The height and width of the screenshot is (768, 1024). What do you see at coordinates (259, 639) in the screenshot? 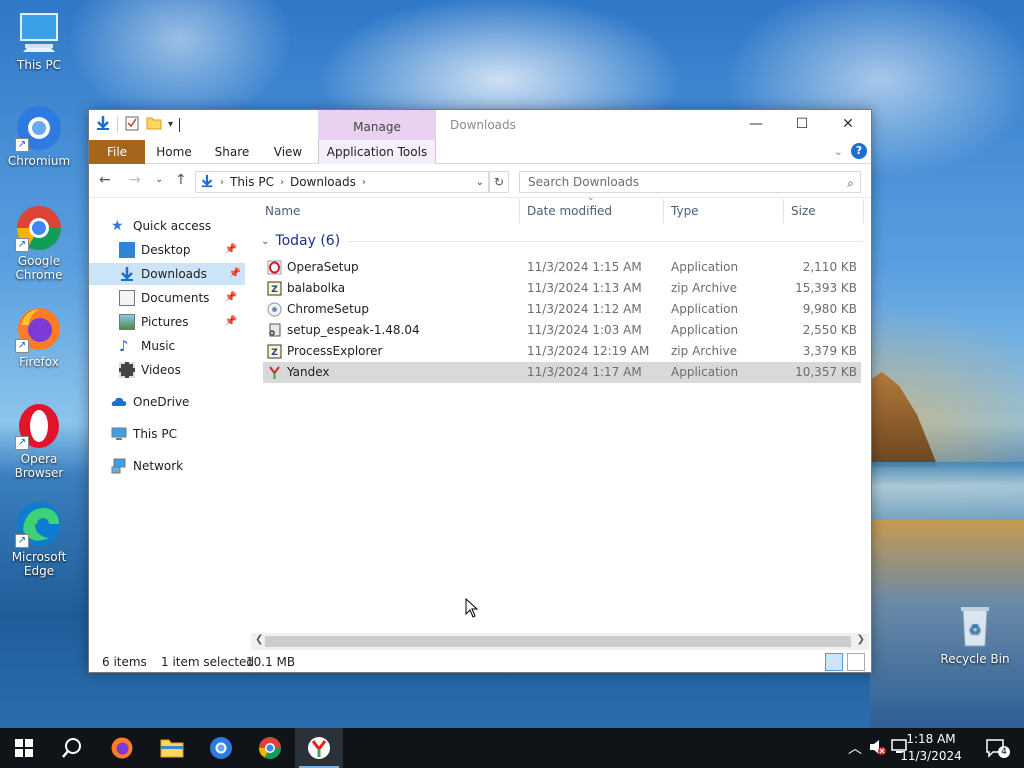
I see `scroll-left-icon: ❮` at bounding box center [259, 639].